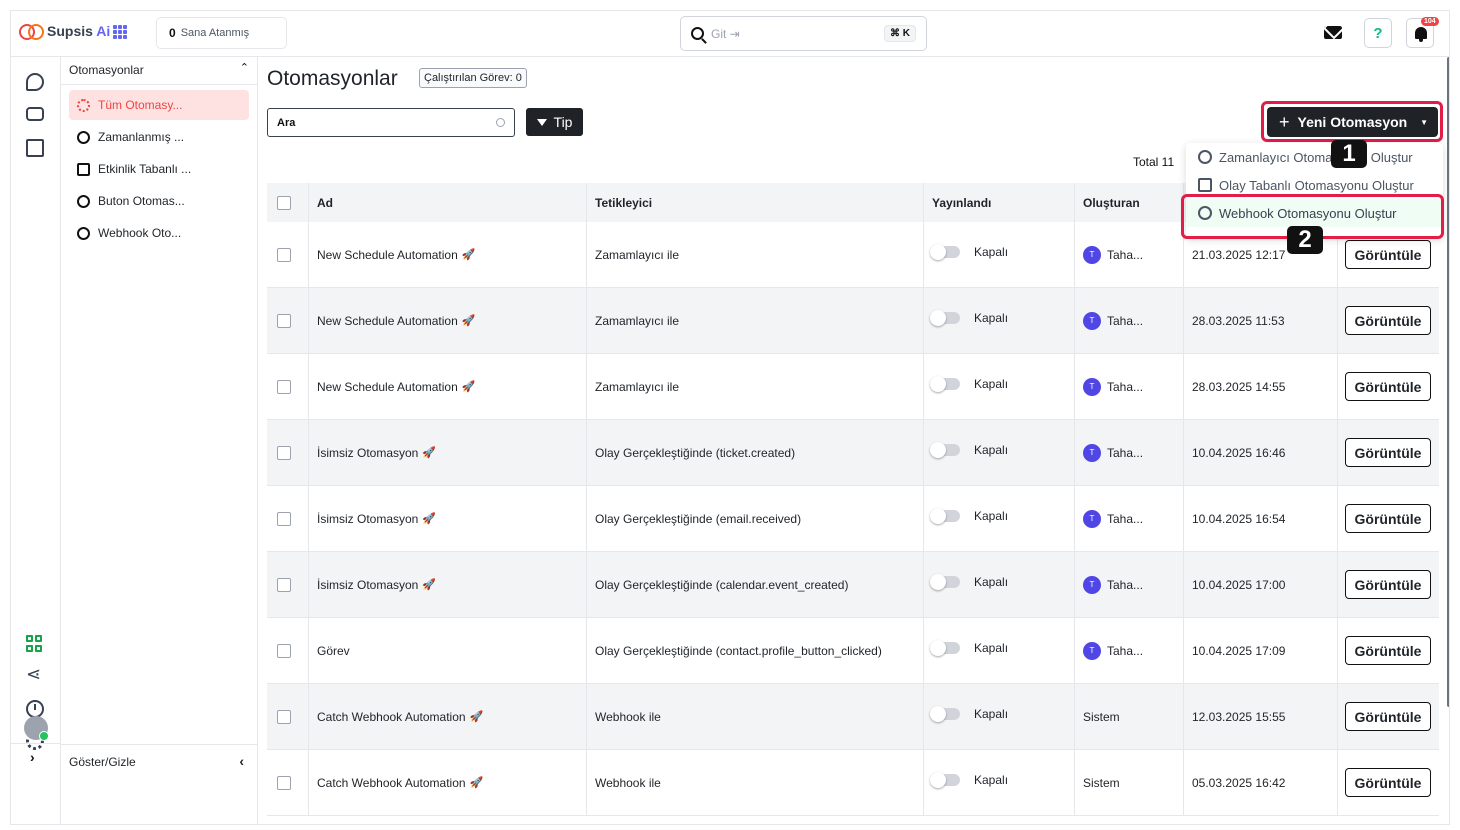 Image resolution: width=1460 pixels, height=830 pixels. I want to click on sidebar-section-title: Otomasyonlar, so click(106, 70).